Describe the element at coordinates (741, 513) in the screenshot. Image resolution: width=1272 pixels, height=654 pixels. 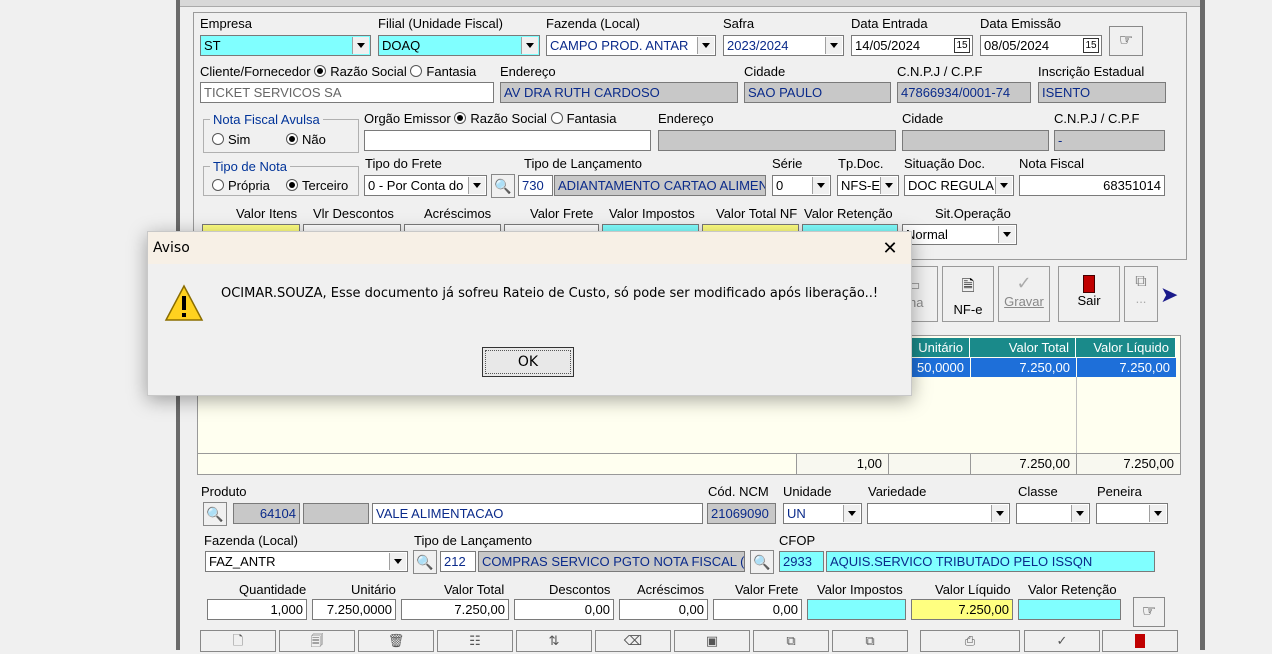
I see `ncm-field: 21069090` at that location.